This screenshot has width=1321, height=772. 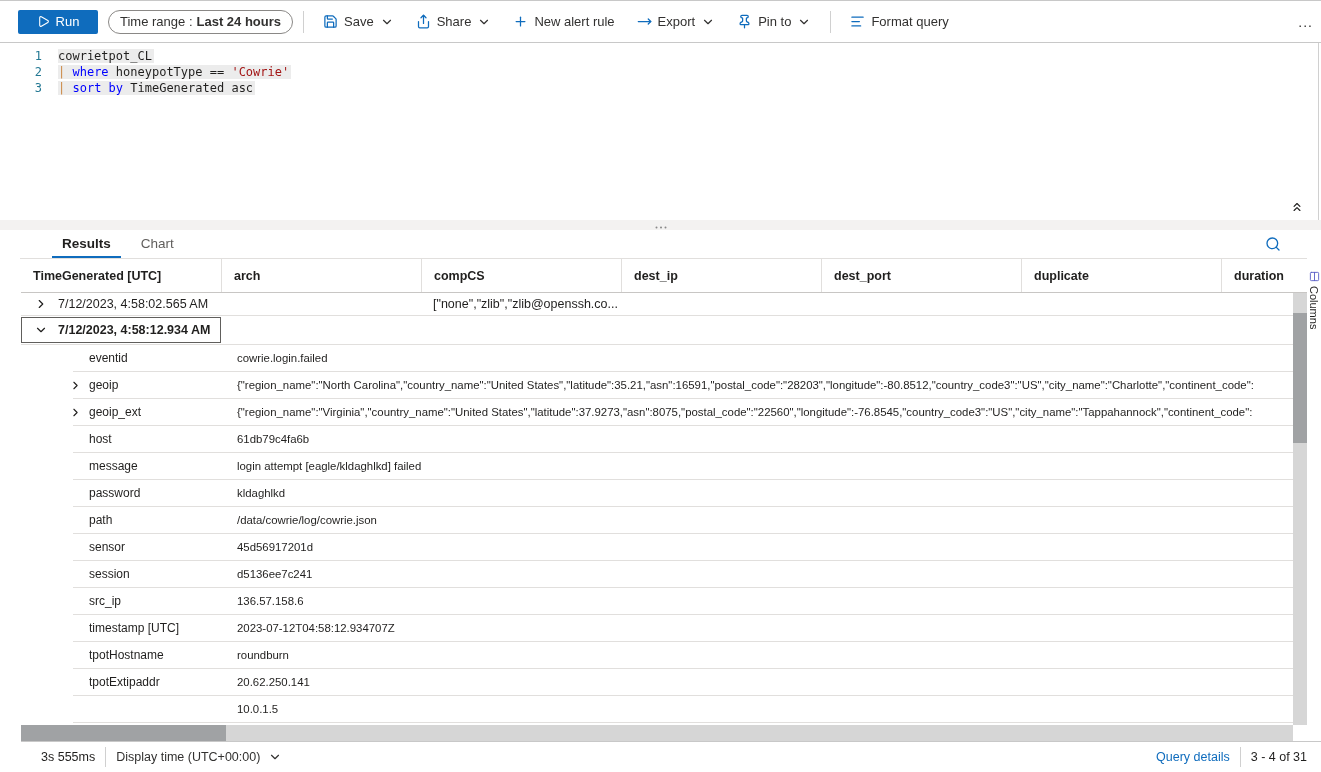 I want to click on table-cell: 7/12/2023, 4:58:12.934 AM, so click(x=121, y=330).